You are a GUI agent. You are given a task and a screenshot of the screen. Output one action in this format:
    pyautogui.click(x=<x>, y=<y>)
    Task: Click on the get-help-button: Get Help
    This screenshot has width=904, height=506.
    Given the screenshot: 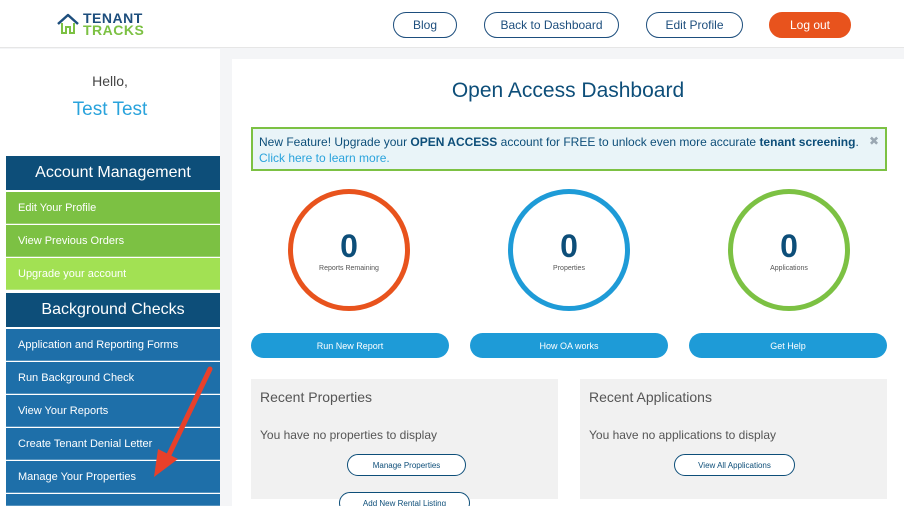 What is the action you would take?
    pyautogui.click(x=788, y=345)
    